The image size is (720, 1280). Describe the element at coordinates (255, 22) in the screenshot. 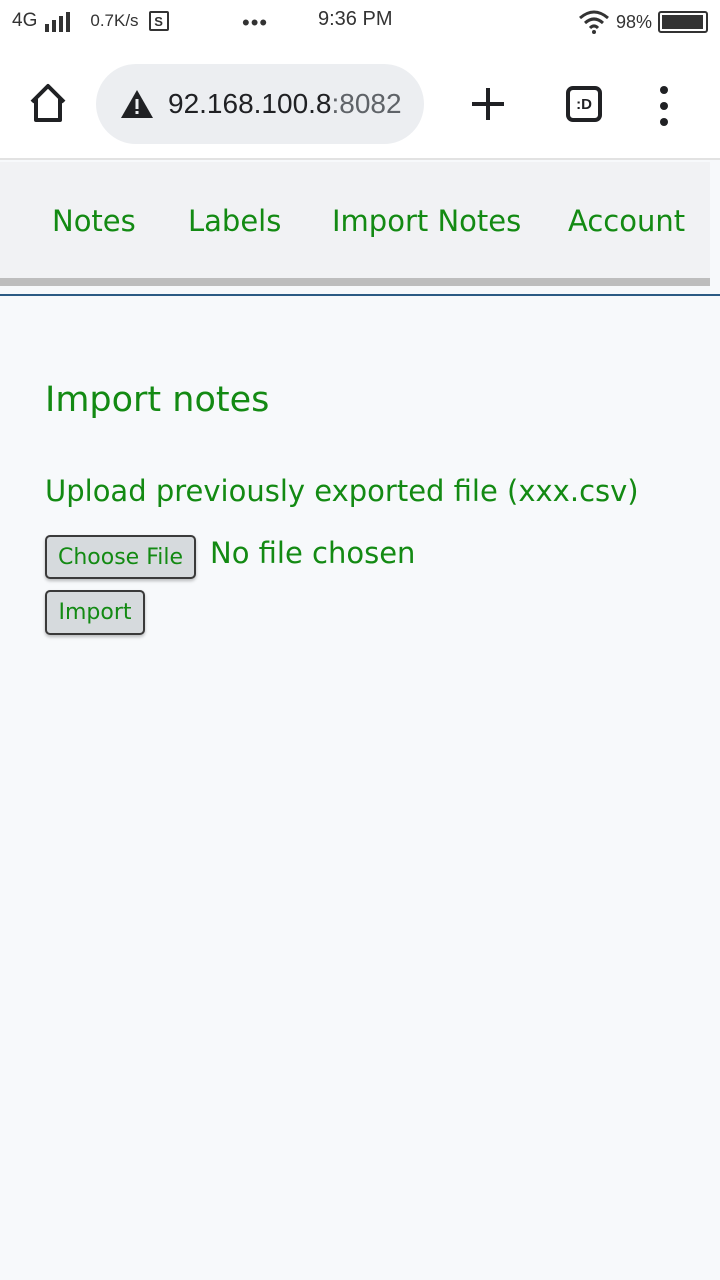

I see `more-notifications-icon: •••` at that location.